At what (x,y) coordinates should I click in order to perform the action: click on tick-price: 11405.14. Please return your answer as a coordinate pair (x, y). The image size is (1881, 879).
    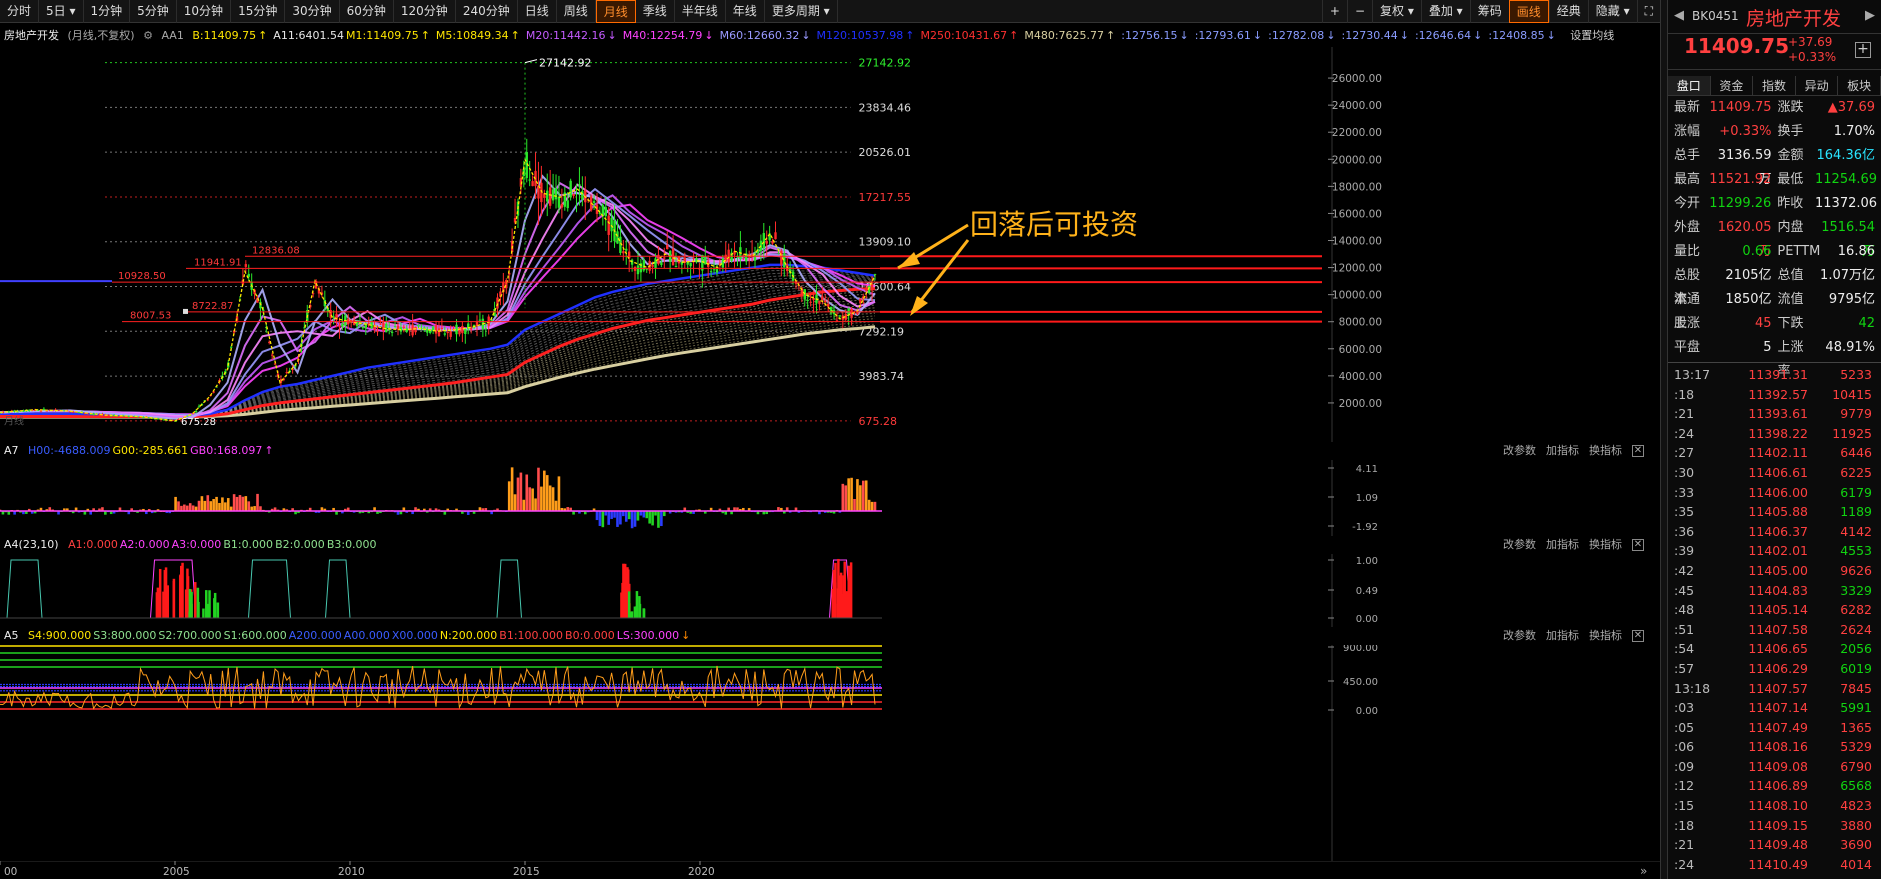
    Looking at the image, I should click on (1778, 610).